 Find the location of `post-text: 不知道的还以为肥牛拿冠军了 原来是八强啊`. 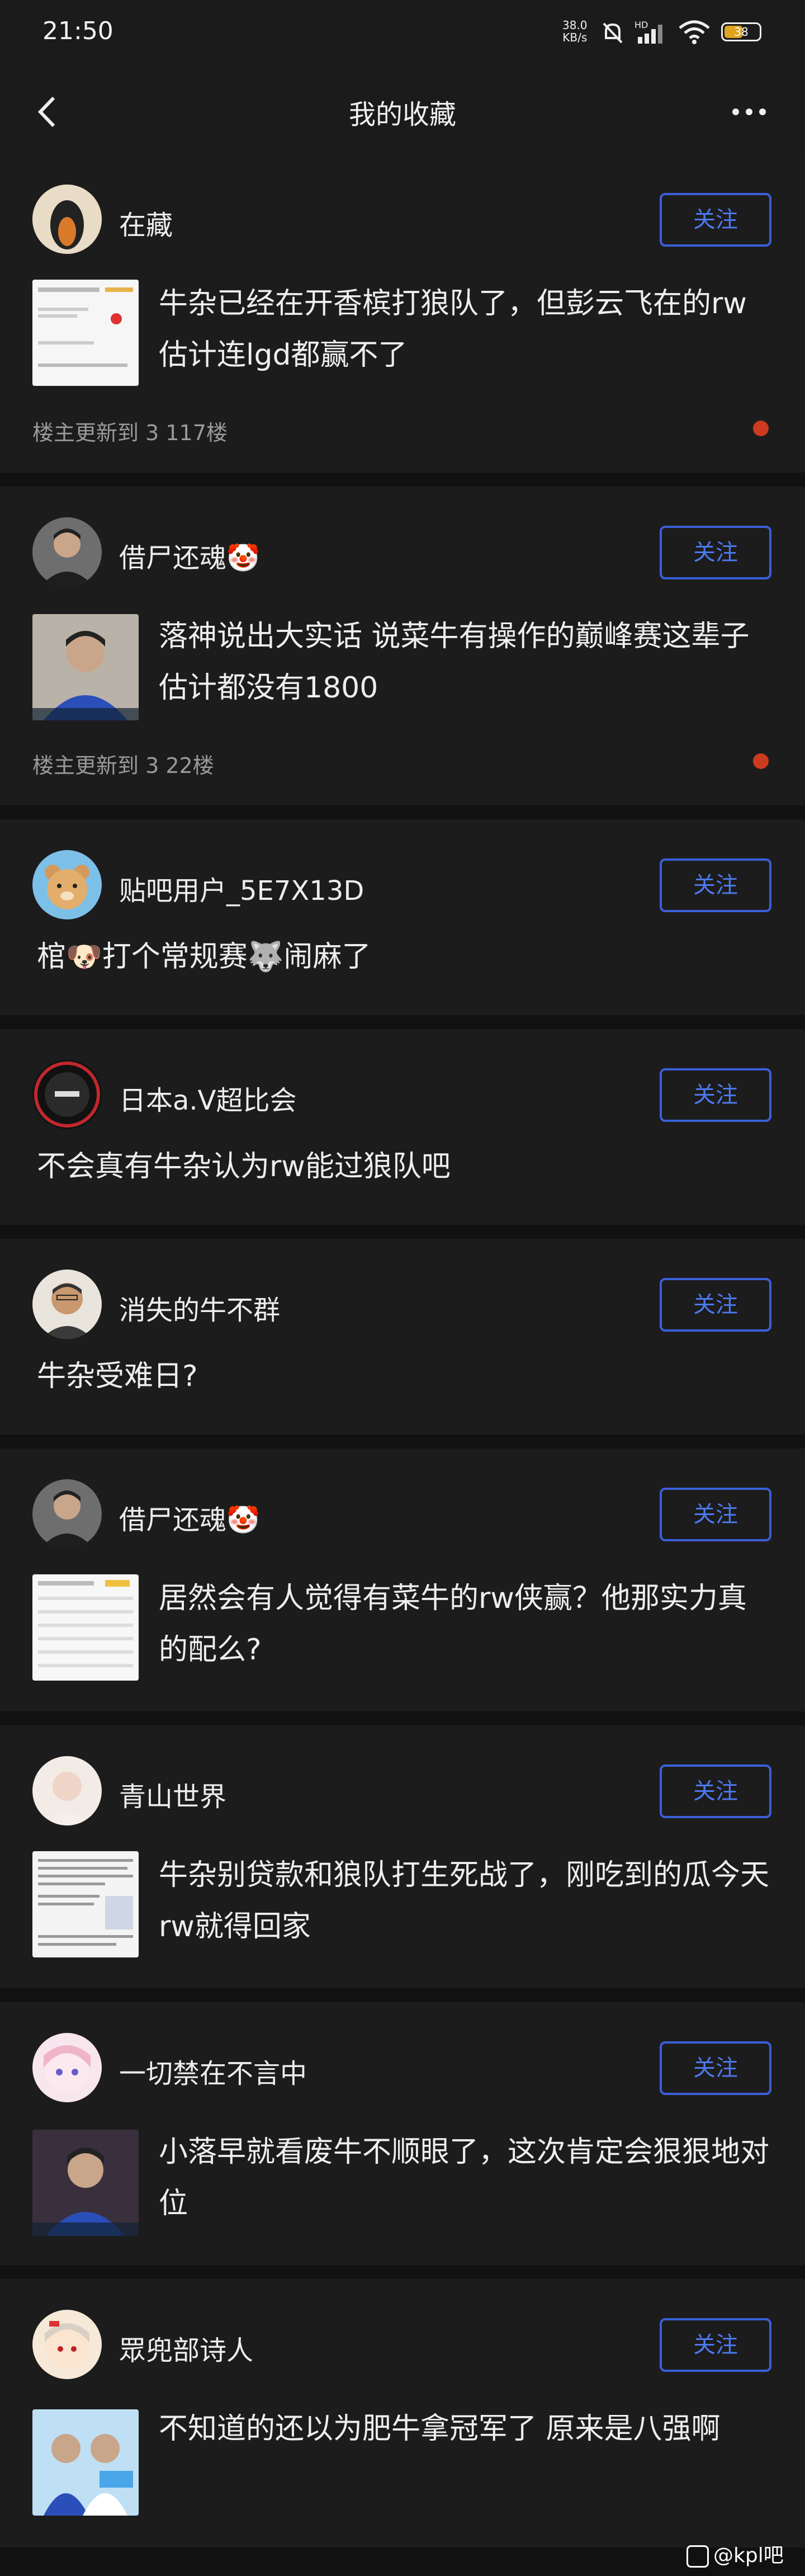

post-text: 不知道的还以为肥牛拿冠军了 原来是八强啊 is located at coordinates (466, 2429).